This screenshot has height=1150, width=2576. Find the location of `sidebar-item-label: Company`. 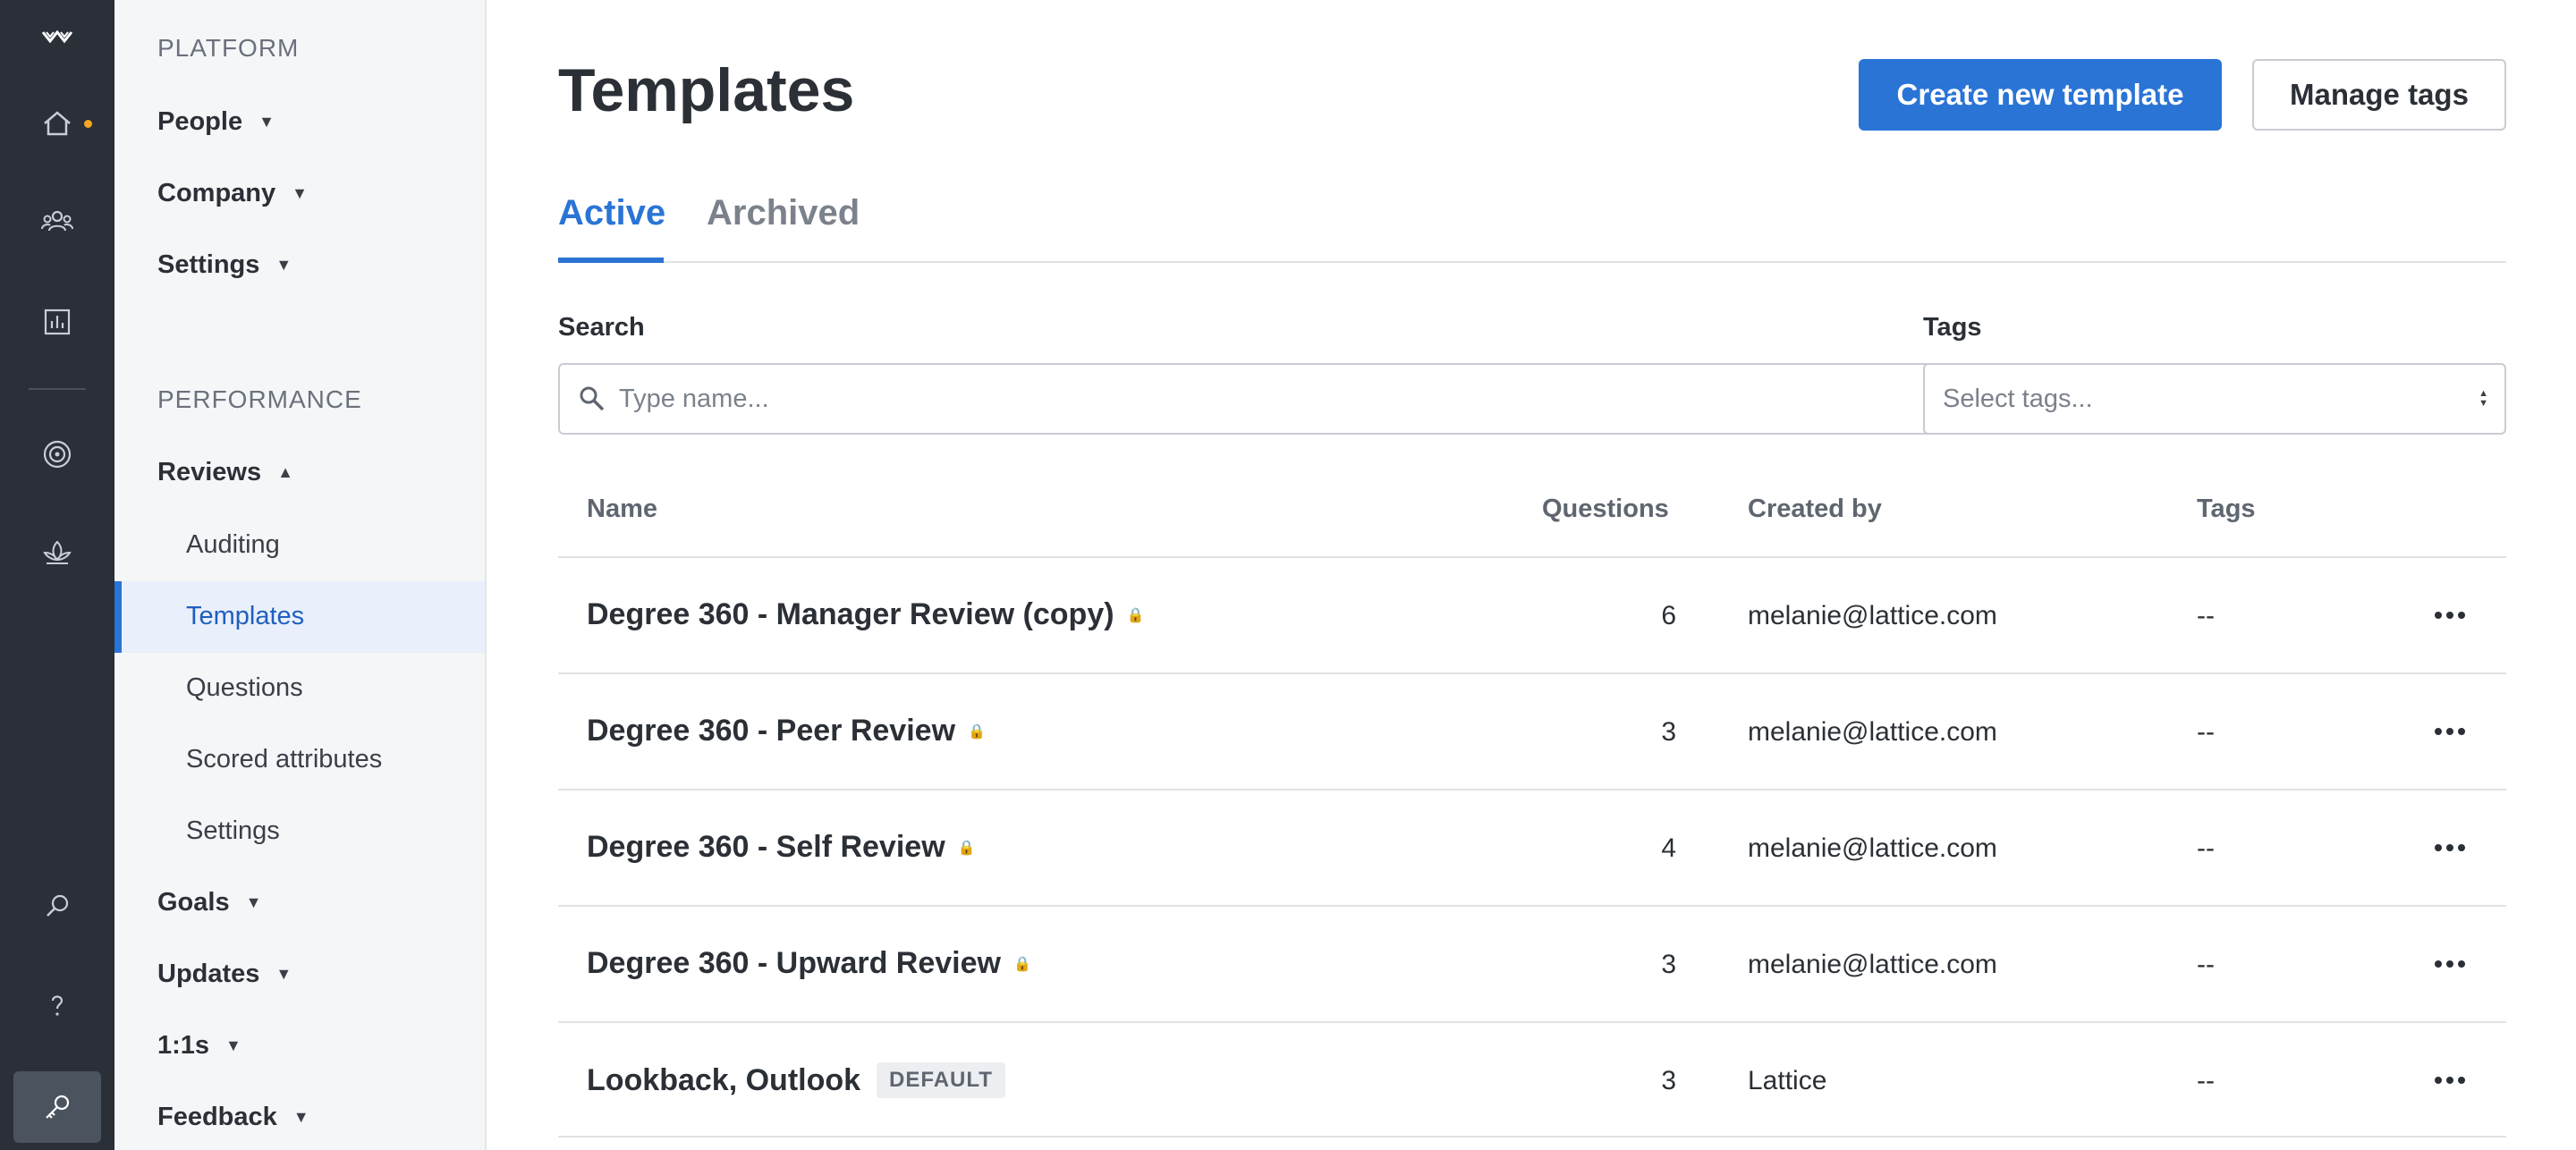

sidebar-item-label: Company is located at coordinates (216, 193).